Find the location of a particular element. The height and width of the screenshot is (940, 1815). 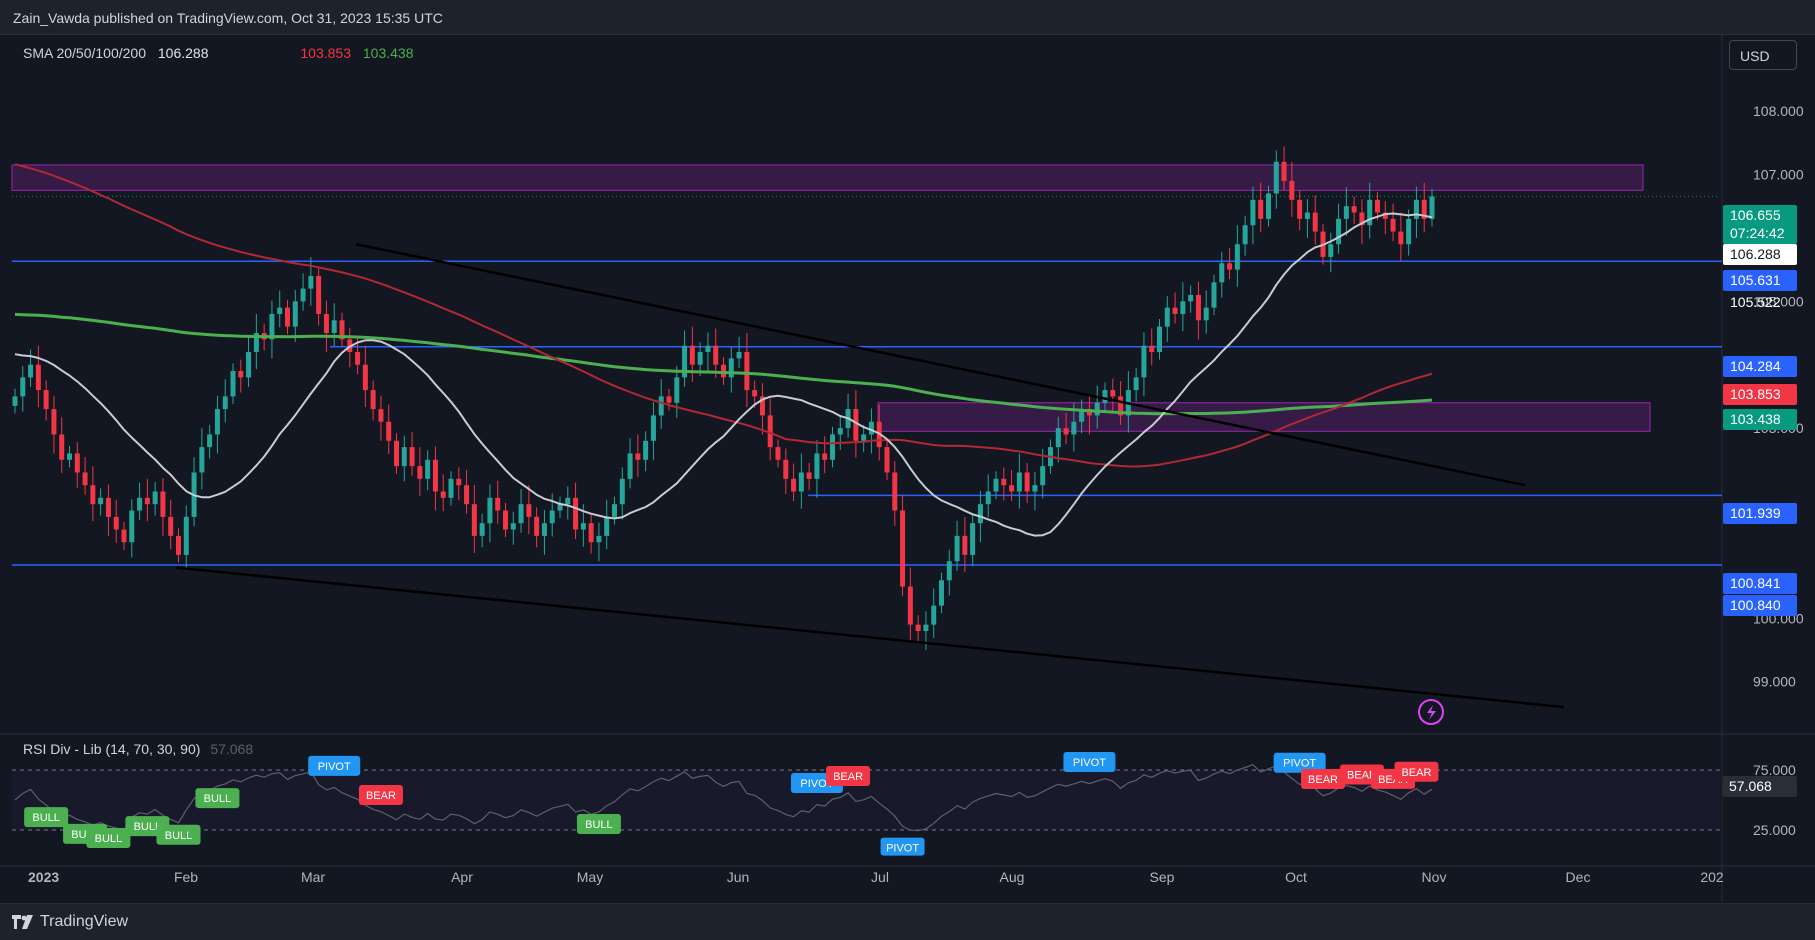

tradingview-logo: TradingView is located at coordinates (70, 922).